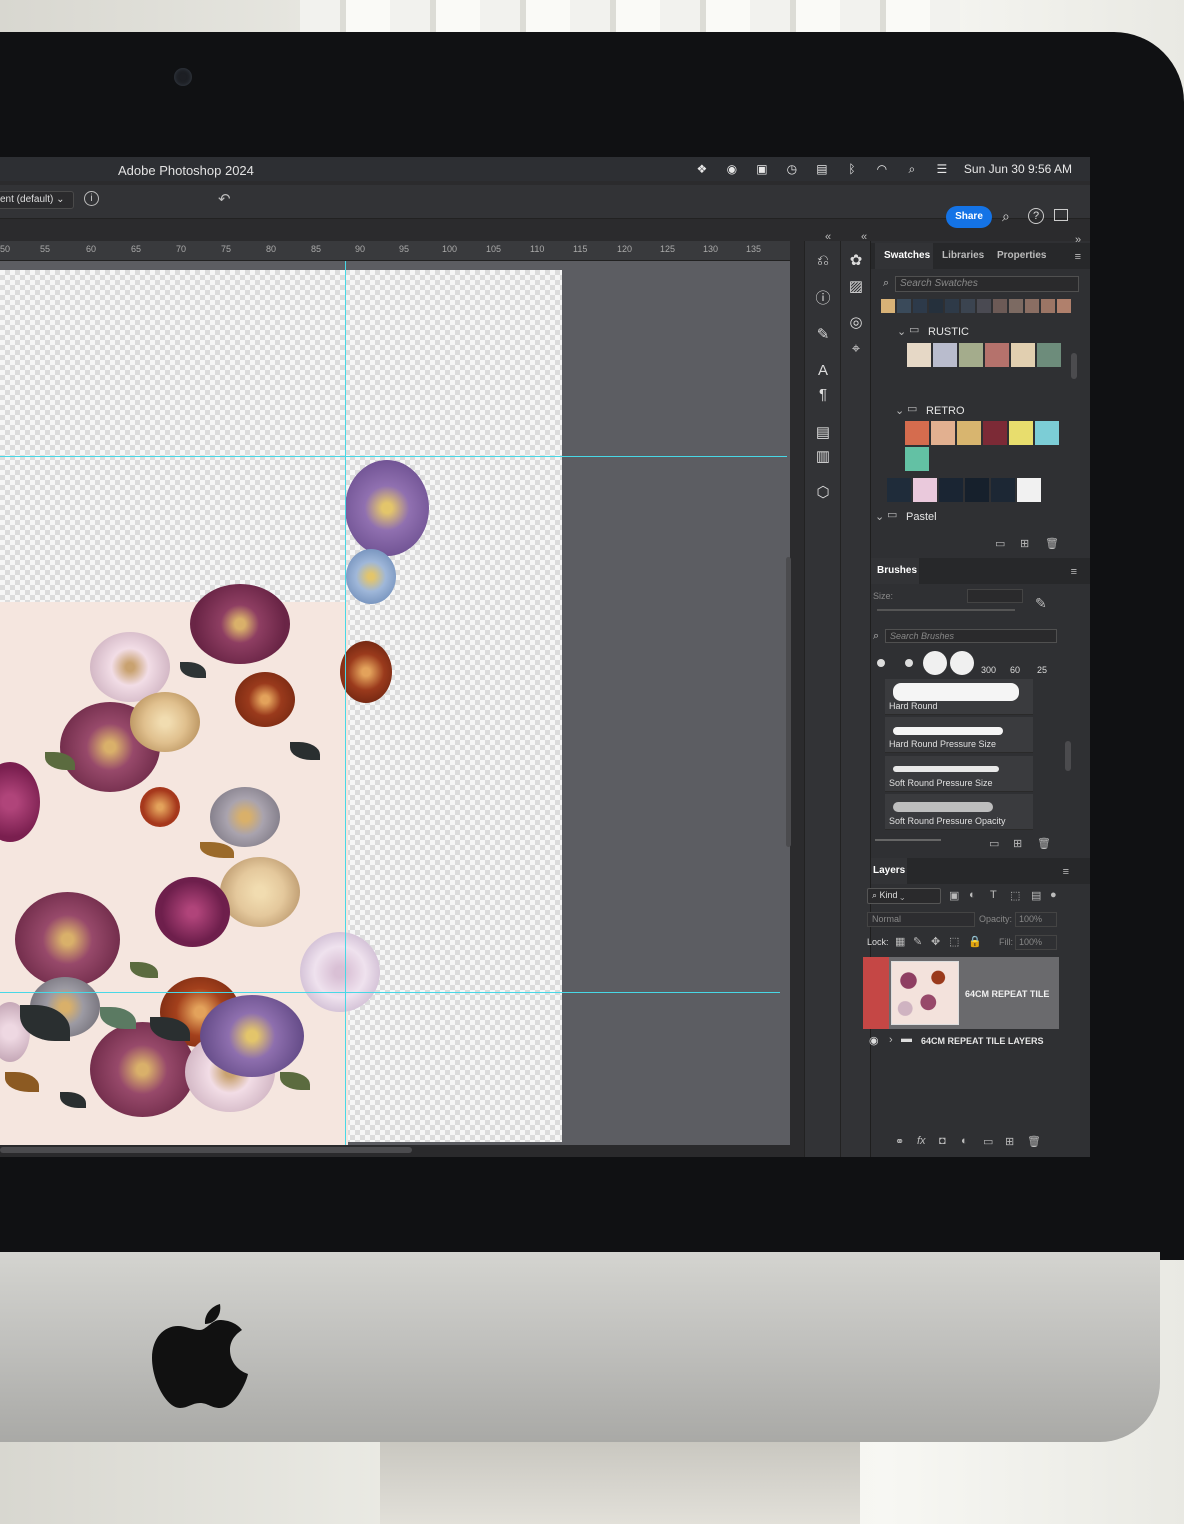 Image resolution: width=1184 pixels, height=1524 pixels. What do you see at coordinates (904, 896) in the screenshot?
I see `layer-filter-select: ⌕ Kind ⌄` at bounding box center [904, 896].